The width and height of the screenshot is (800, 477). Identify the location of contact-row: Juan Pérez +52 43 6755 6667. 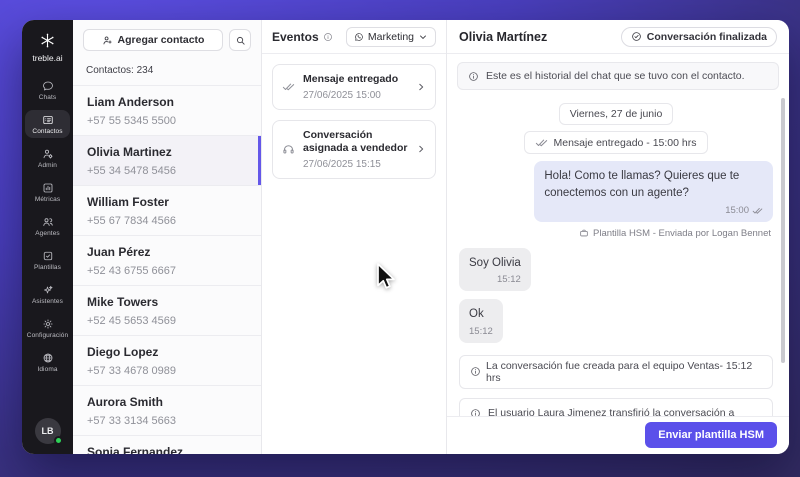
(167, 261).